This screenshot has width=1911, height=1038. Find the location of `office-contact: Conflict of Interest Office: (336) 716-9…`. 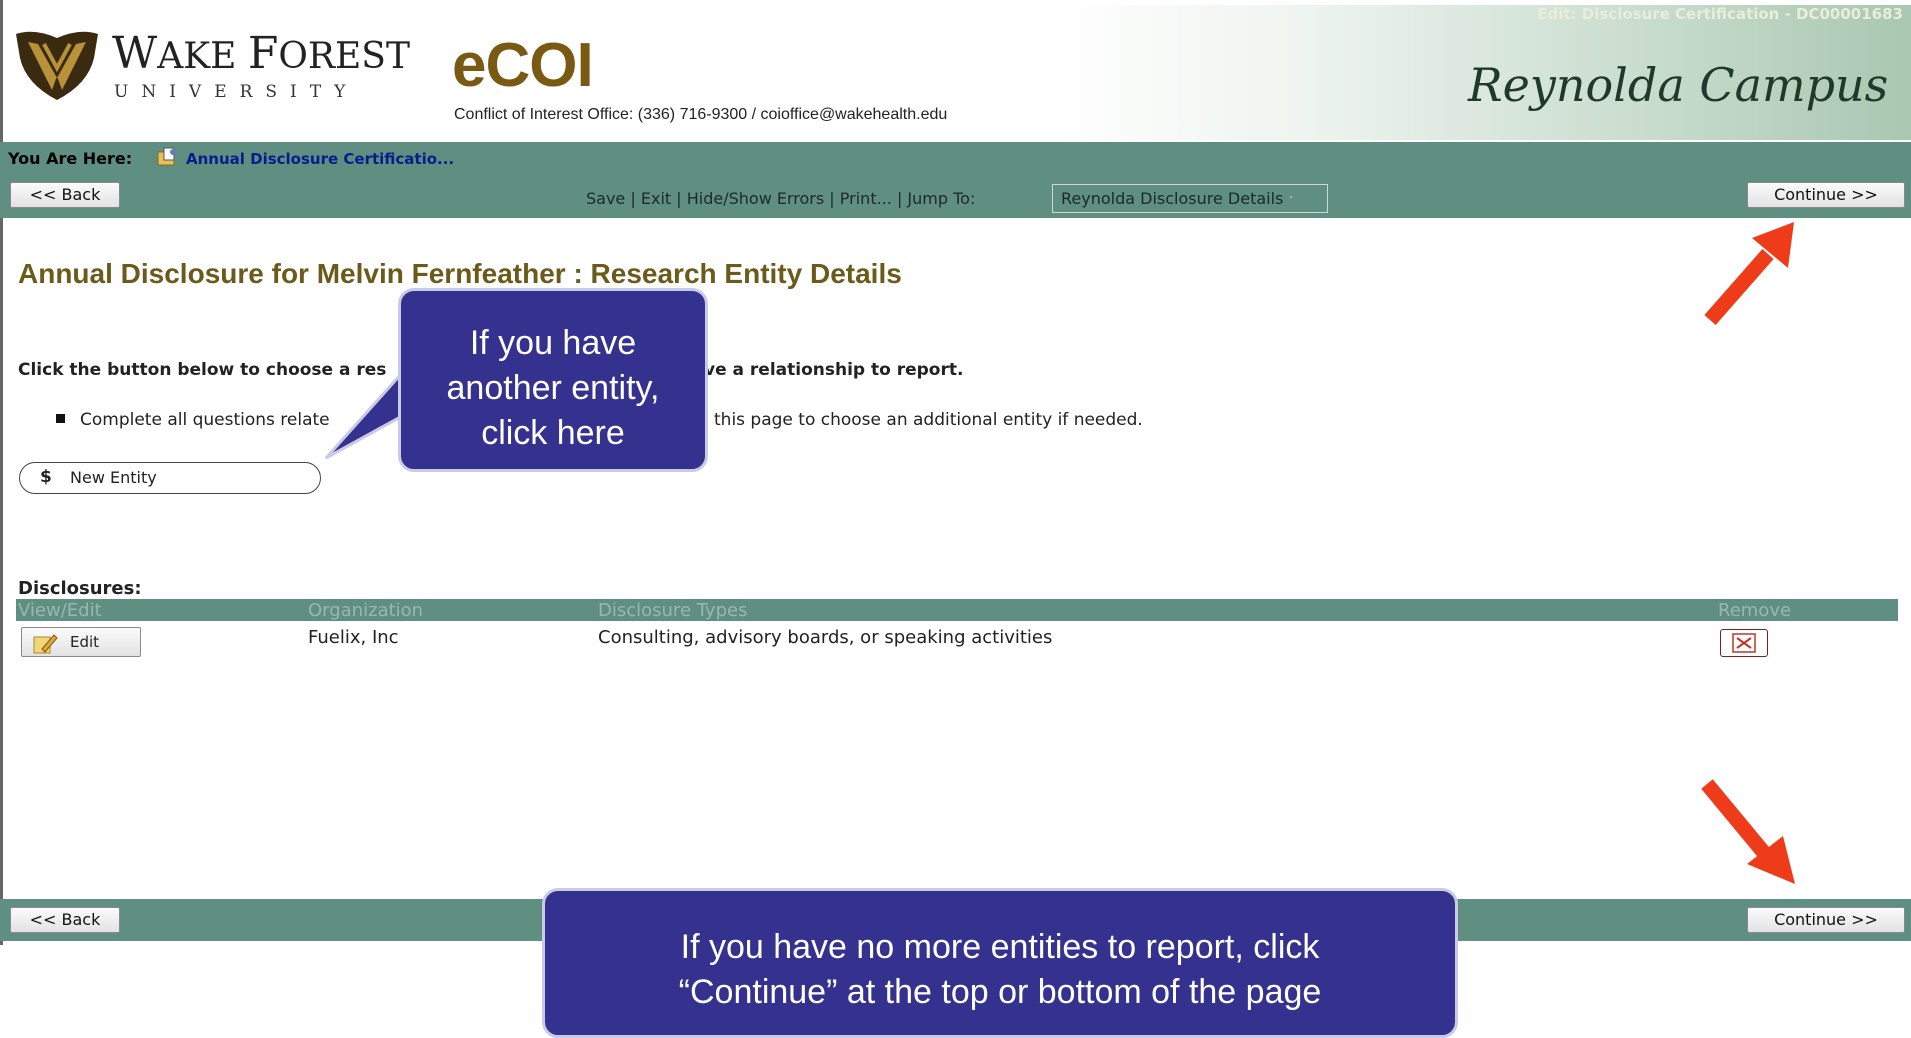

office-contact: Conflict of Interest Office: (336) 716-9… is located at coordinates (701, 114).